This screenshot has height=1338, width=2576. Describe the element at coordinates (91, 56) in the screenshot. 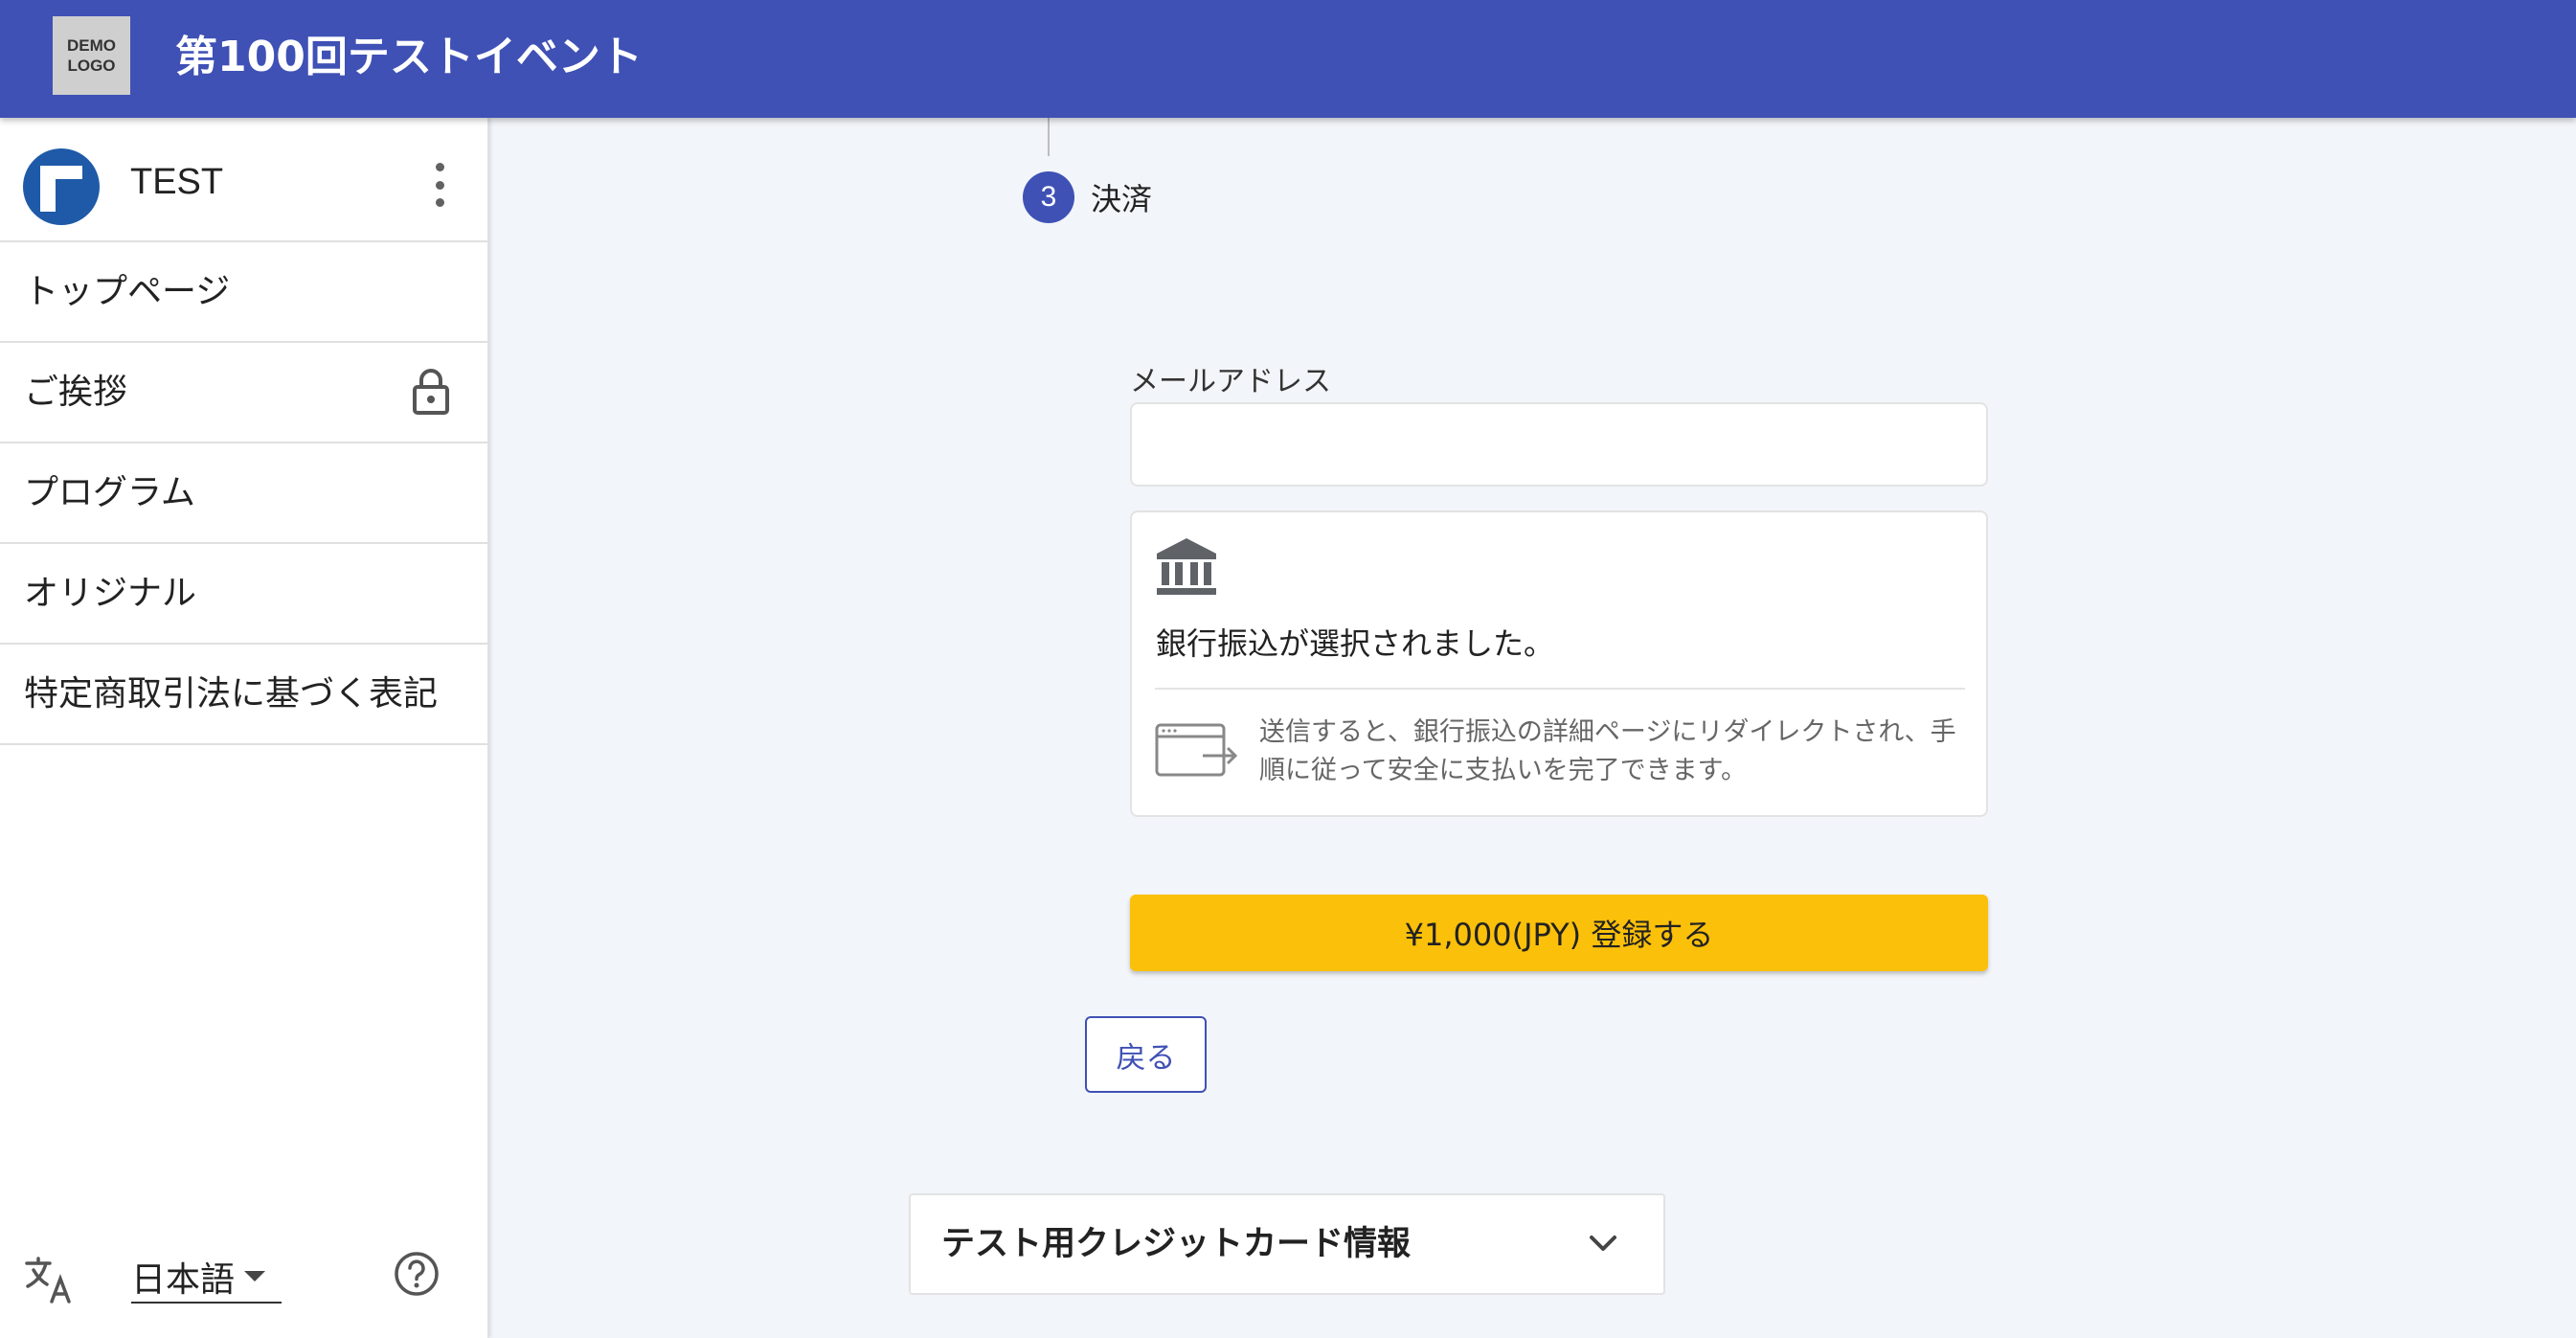

I see `demo-logo: DEMO LOGO` at that location.